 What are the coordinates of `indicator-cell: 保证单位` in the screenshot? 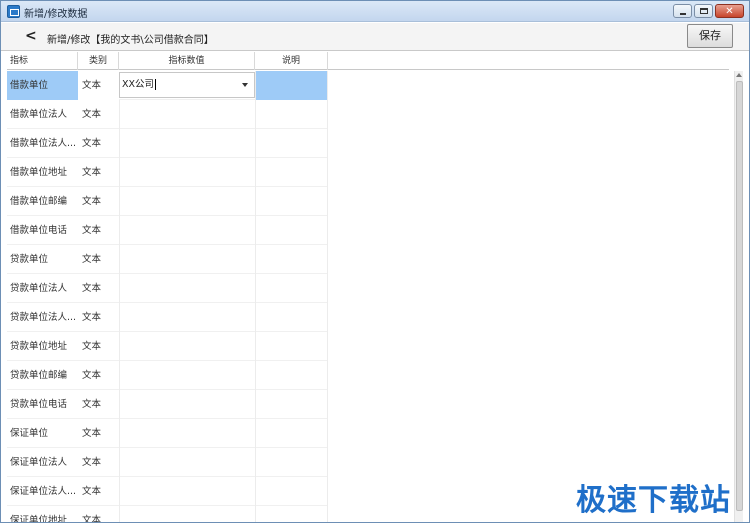 It's located at (29, 433).